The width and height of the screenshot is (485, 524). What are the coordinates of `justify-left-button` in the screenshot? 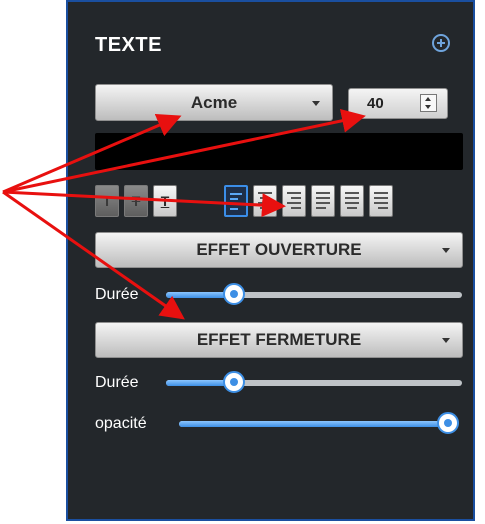 It's located at (323, 201).